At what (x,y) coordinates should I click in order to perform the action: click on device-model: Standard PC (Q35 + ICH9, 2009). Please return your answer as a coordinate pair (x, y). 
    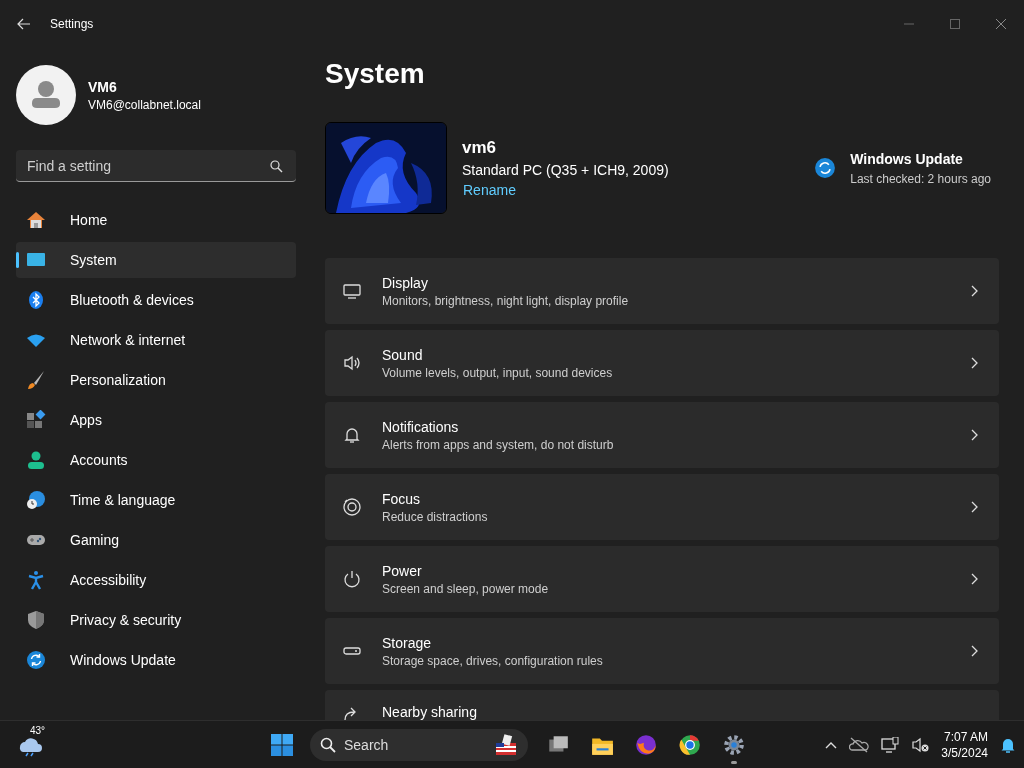
    Looking at the image, I should click on (565, 170).